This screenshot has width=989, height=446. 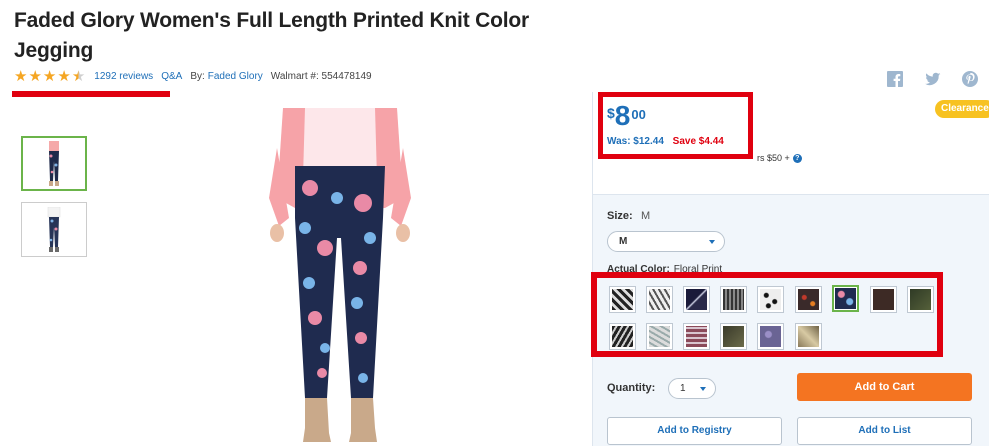 I want to click on size-value: M, so click(x=646, y=216).